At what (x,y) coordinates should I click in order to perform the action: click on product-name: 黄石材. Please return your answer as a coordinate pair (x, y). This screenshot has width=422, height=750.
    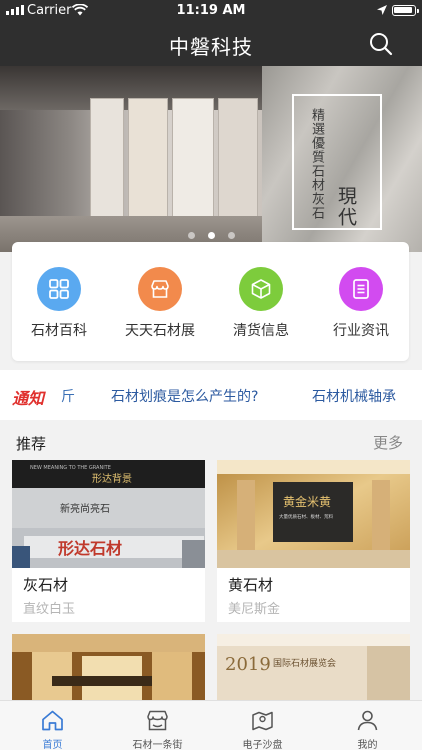
    Looking at the image, I should click on (251, 585).